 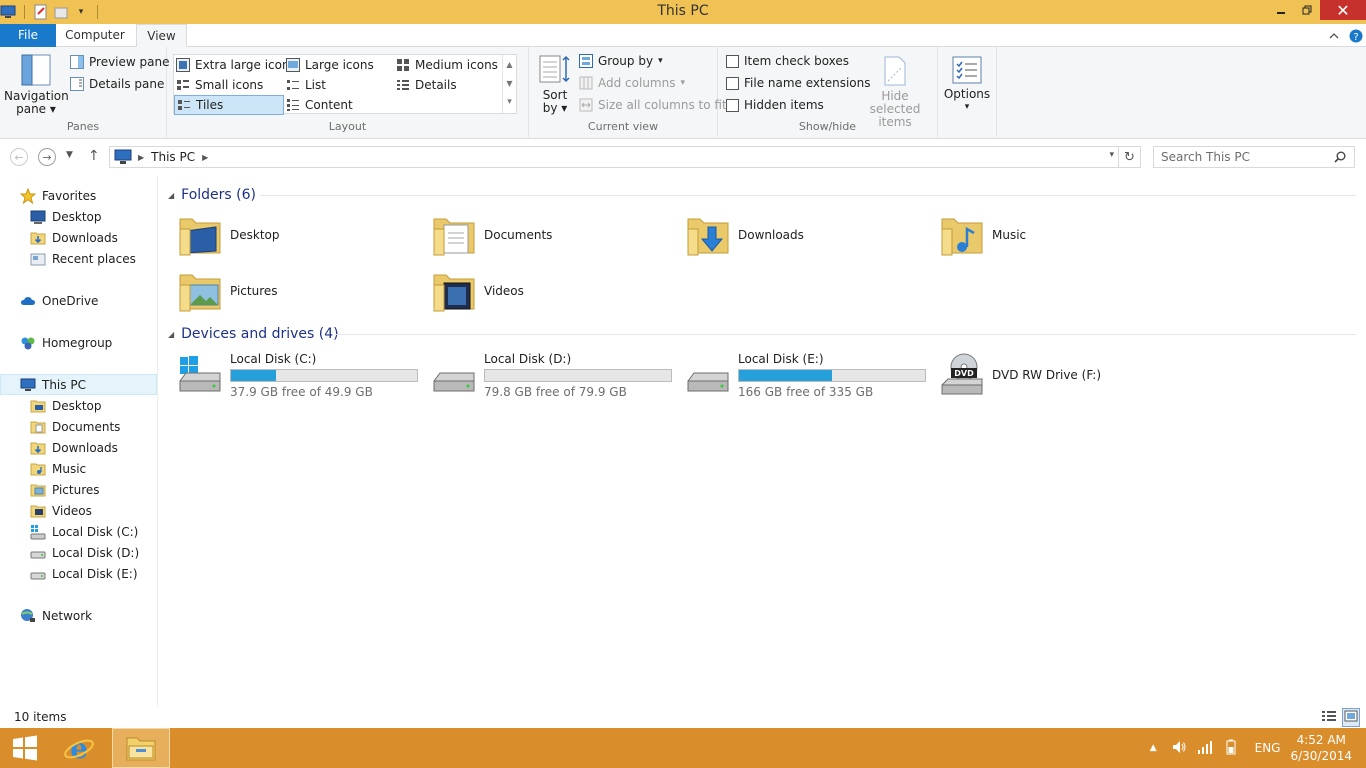 What do you see at coordinates (1268, 748) in the screenshot?
I see `input-language-indicator: ENG` at bounding box center [1268, 748].